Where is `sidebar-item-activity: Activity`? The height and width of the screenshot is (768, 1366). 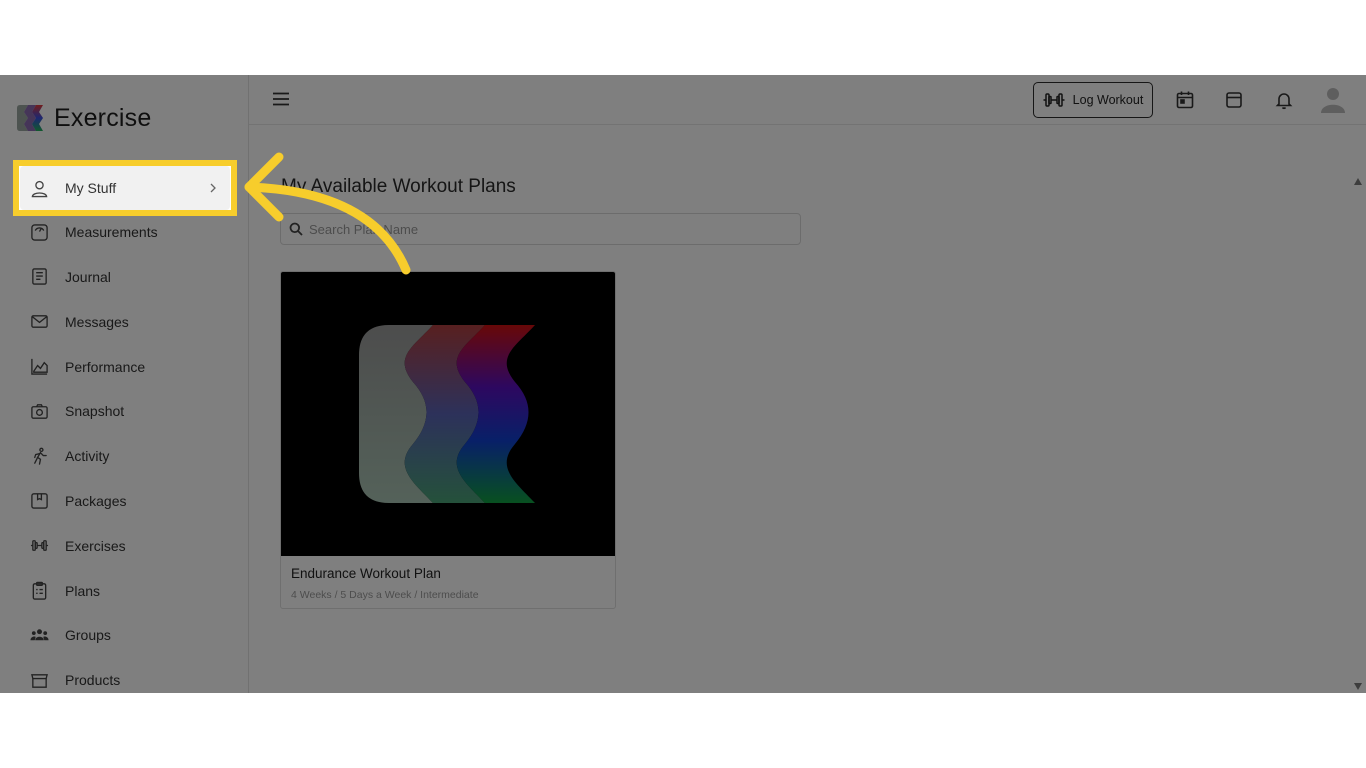 sidebar-item-activity: Activity is located at coordinates (125, 456).